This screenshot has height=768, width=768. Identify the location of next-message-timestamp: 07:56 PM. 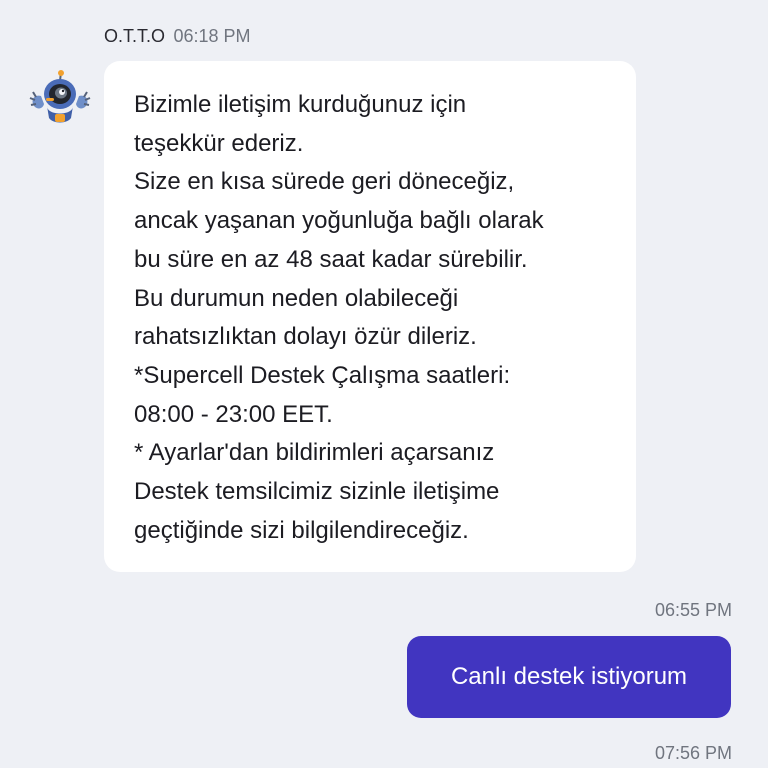
(693, 753).